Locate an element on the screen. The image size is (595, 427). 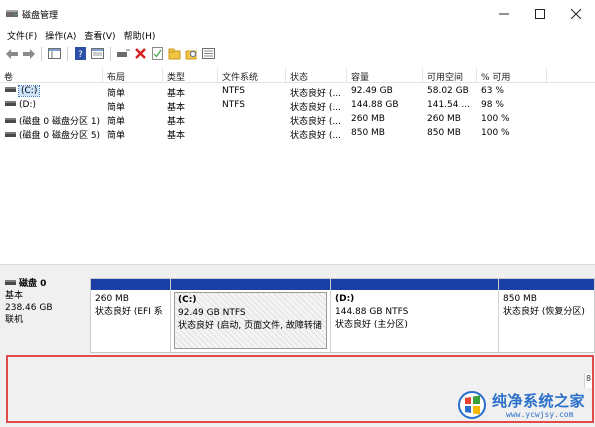
partition-recovery: 850 MB 状态良好 (恢复分区) is located at coordinates (546, 315).